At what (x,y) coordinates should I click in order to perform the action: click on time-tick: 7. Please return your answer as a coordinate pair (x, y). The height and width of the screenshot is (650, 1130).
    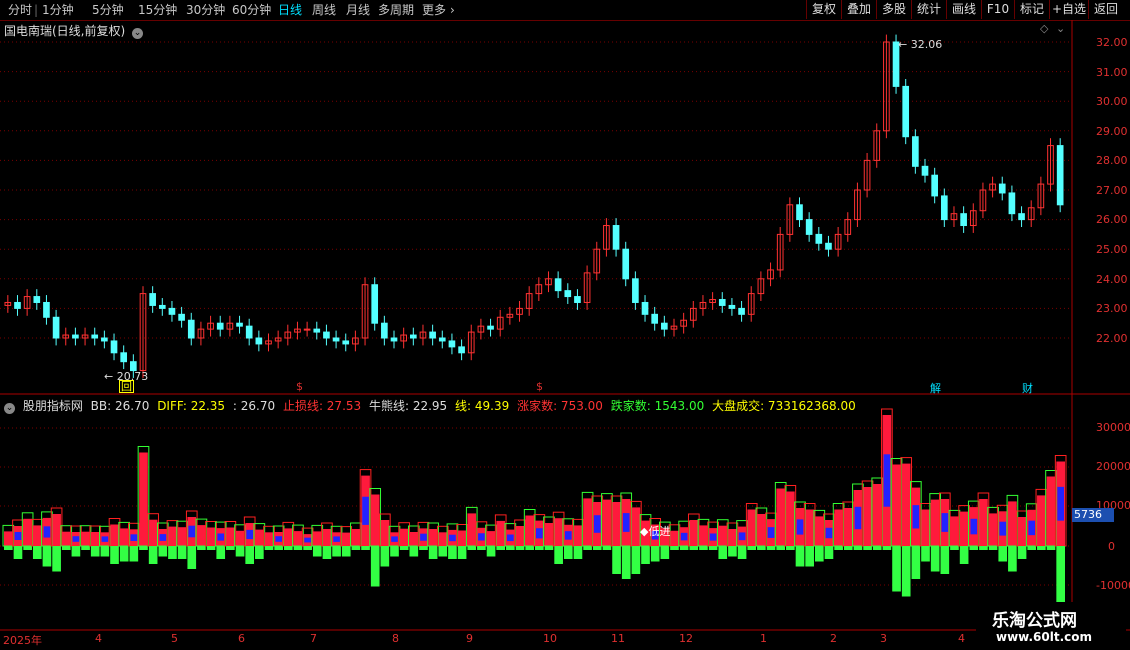
    Looking at the image, I should click on (313, 638).